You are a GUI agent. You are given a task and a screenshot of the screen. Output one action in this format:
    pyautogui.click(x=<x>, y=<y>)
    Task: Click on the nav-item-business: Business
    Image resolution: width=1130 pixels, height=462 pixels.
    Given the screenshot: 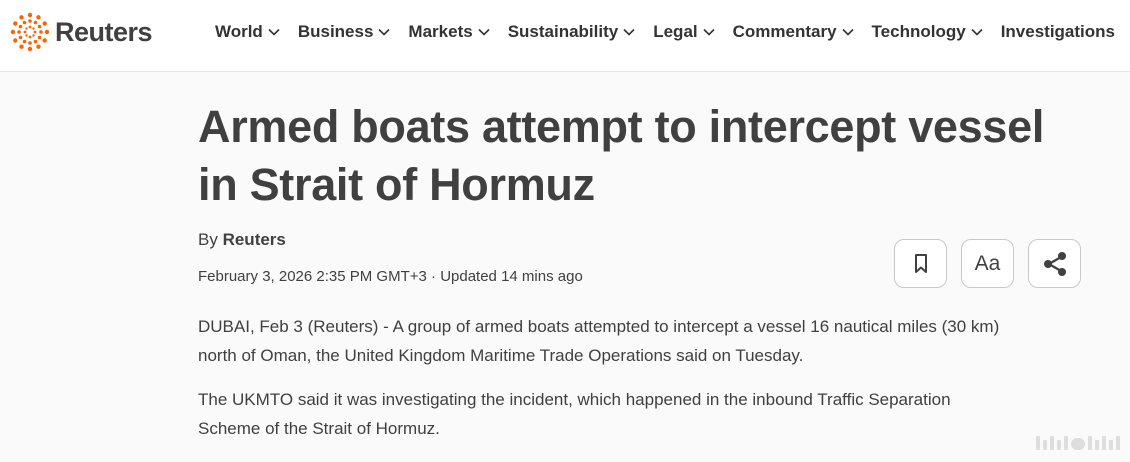 What is the action you would take?
    pyautogui.click(x=344, y=32)
    